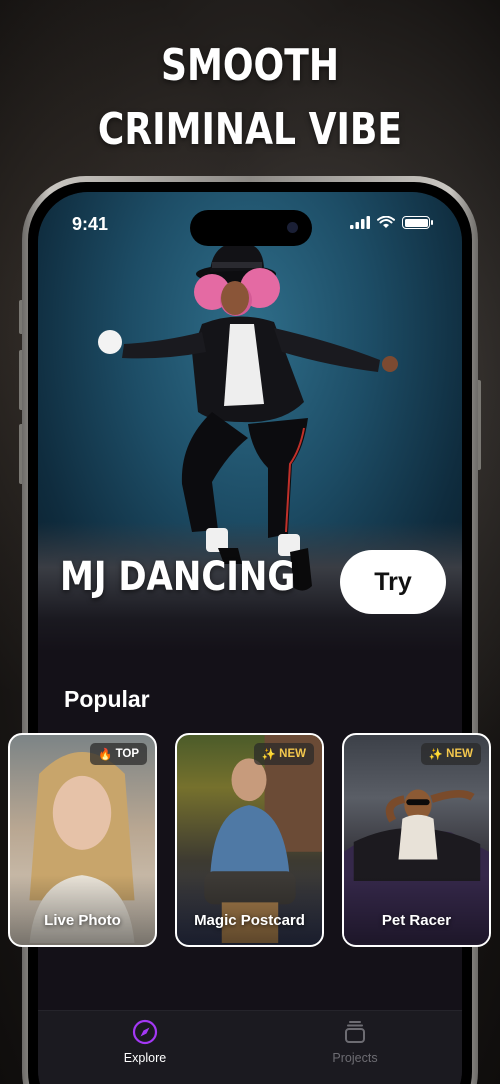  What do you see at coordinates (90, 224) in the screenshot?
I see `status-time: 9:41` at bounding box center [90, 224].